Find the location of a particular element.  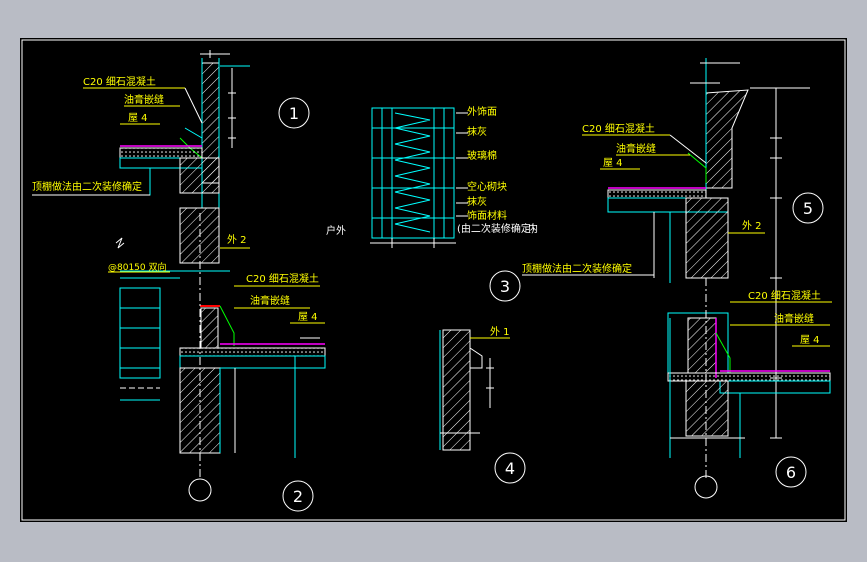

detail-4-group is located at coordinates (474, 390).